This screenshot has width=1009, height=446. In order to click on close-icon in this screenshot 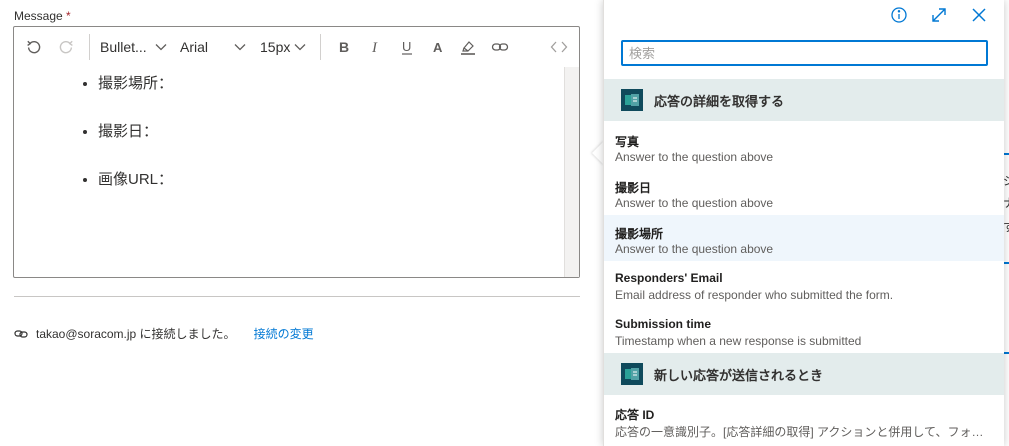, I will do `click(979, 15)`.